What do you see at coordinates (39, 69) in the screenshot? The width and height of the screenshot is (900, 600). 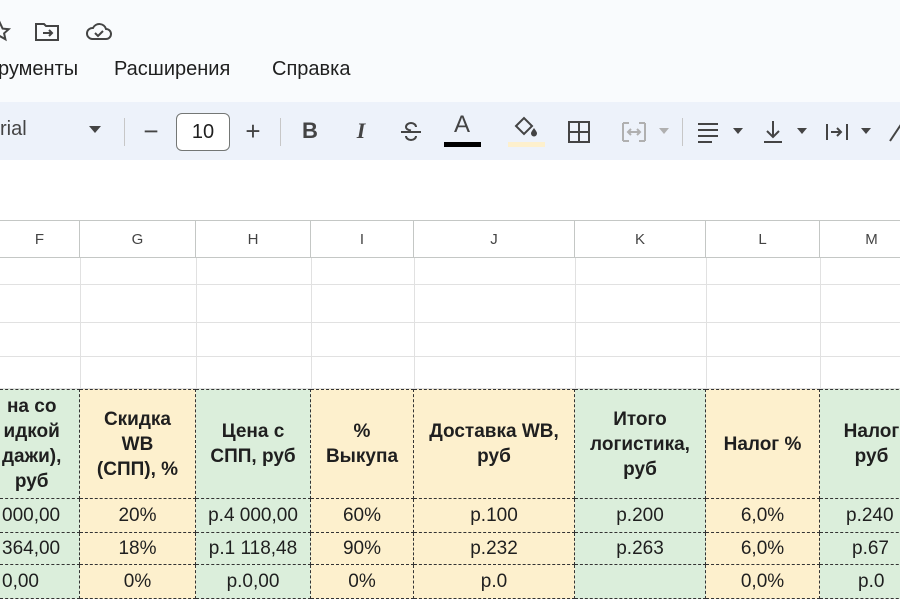 I see `menu-tools: рументы` at bounding box center [39, 69].